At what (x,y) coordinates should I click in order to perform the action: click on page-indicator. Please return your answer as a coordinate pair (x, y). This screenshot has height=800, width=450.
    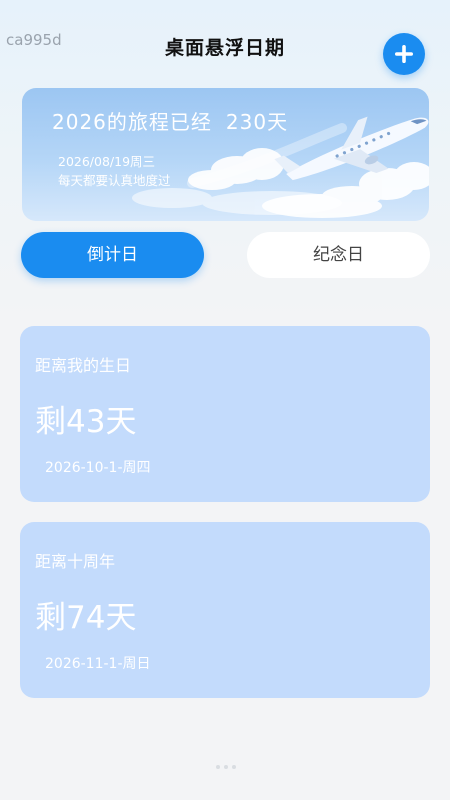
    Looking at the image, I should click on (228, 763).